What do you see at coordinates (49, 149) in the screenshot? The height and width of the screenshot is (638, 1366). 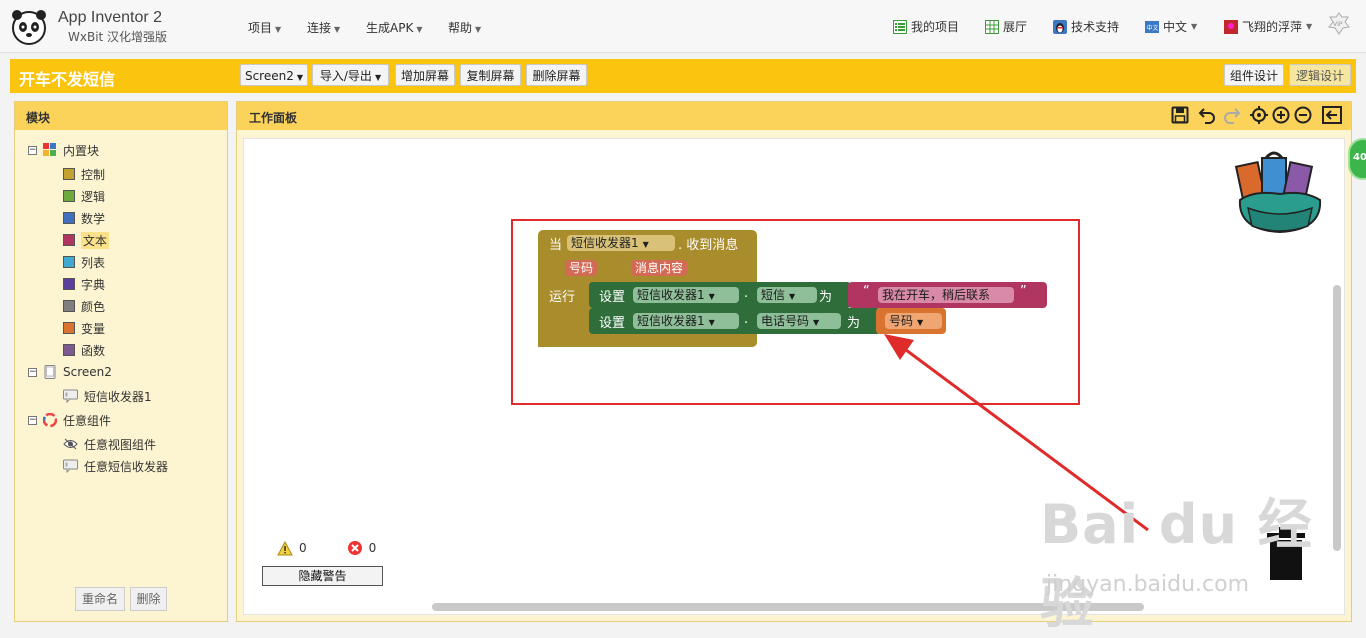 I see `builtin-blocks-icon` at bounding box center [49, 149].